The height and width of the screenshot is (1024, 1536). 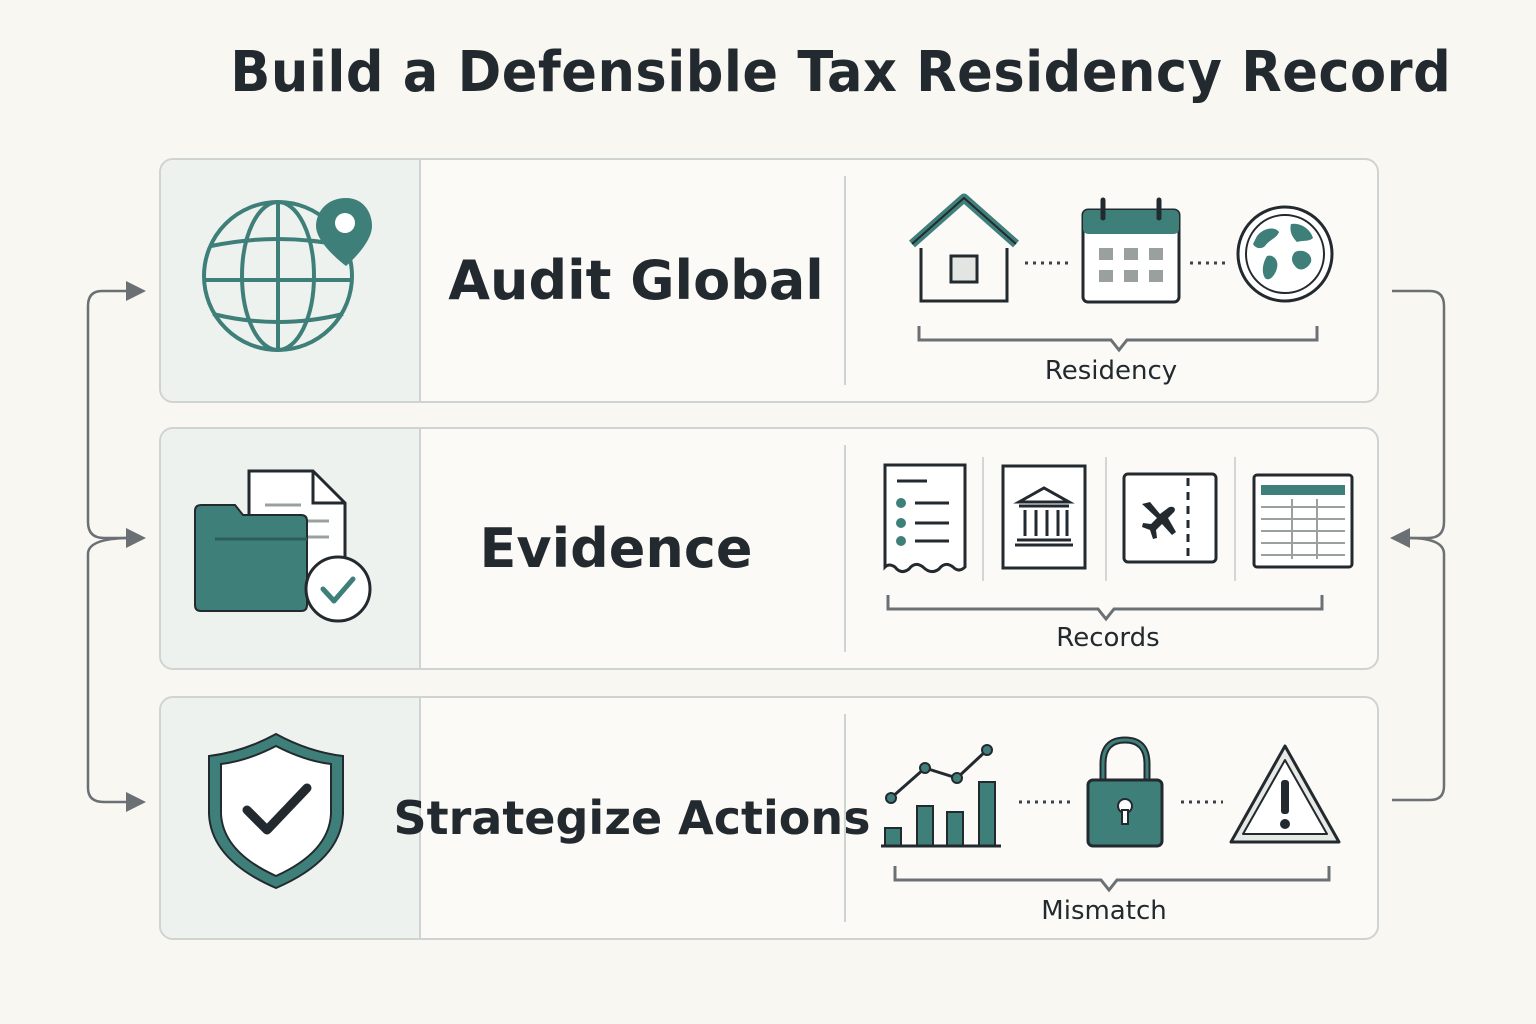 What do you see at coordinates (632, 818) in the screenshot?
I see `row-label: Strategize Actions` at bounding box center [632, 818].